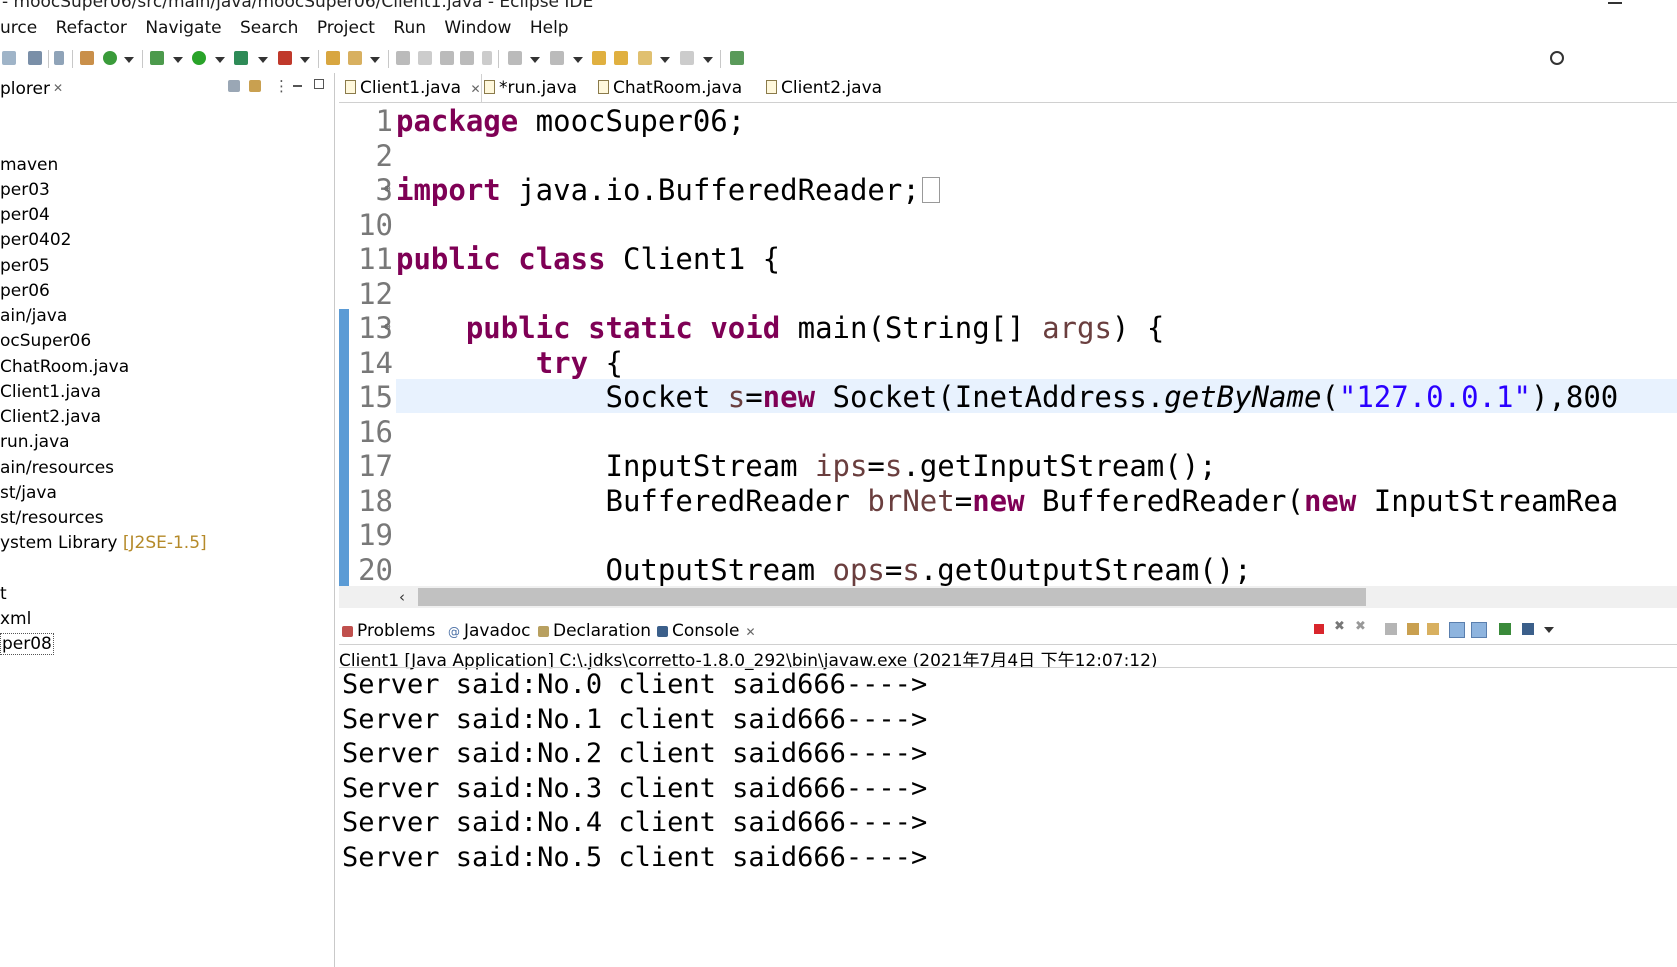 This screenshot has width=1677, height=967. What do you see at coordinates (402, 597) in the screenshot?
I see `scroll-left-arrow-icon: ‹` at bounding box center [402, 597].